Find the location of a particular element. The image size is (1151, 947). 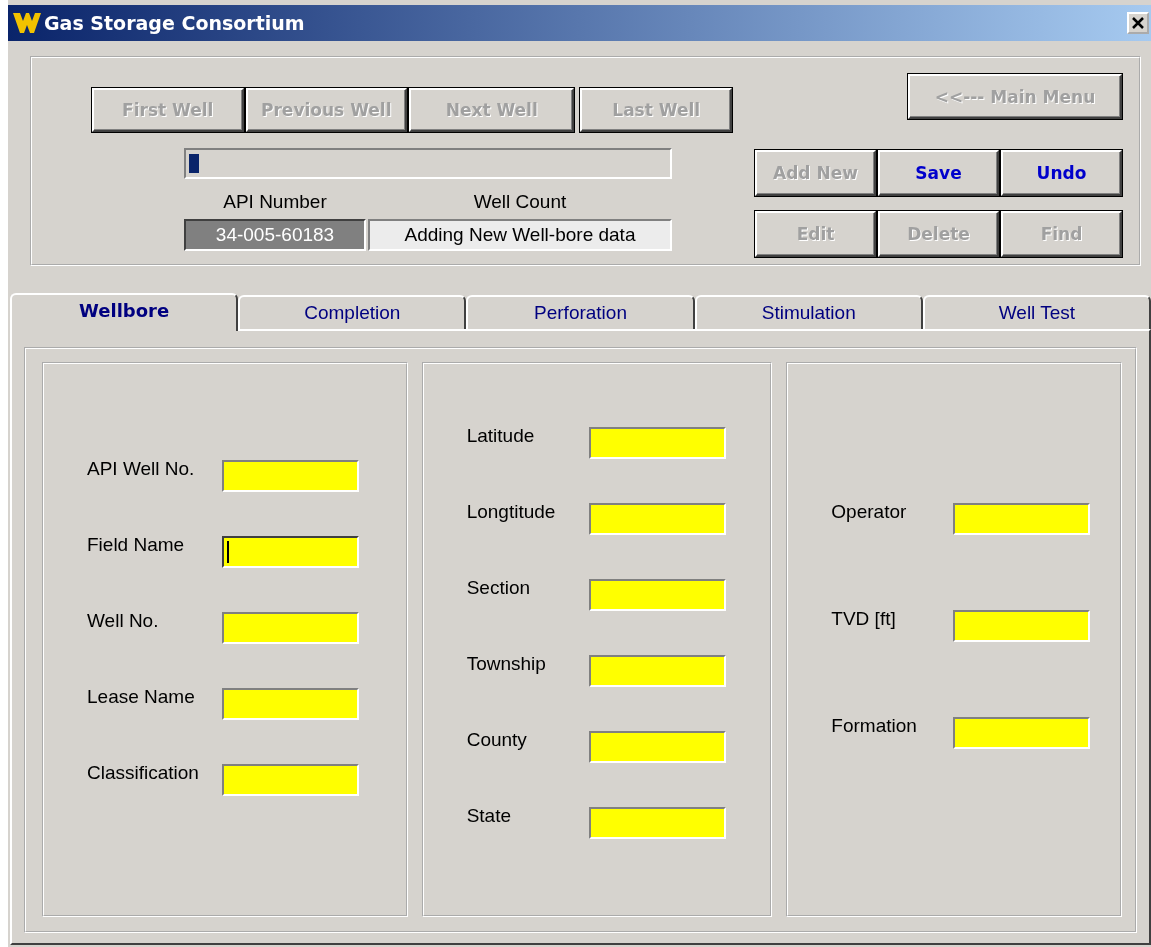

tab: Perforation is located at coordinates (580, 312).